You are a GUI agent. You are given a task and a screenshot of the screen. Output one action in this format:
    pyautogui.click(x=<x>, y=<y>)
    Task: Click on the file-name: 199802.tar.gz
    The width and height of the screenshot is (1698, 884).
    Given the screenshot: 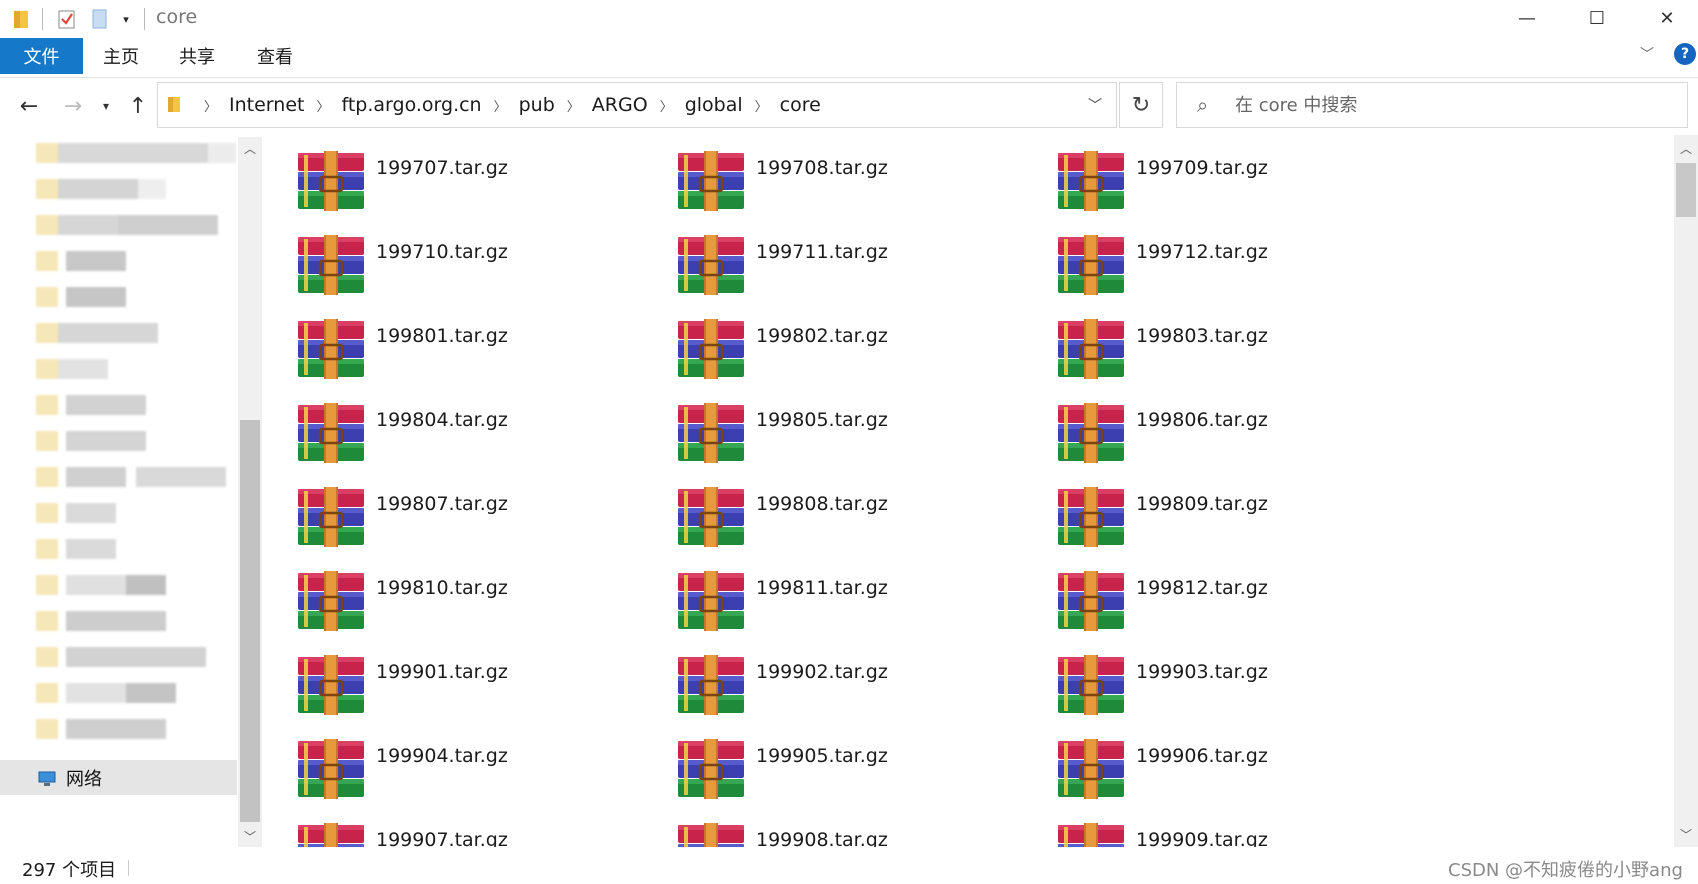 What is the action you would take?
    pyautogui.click(x=822, y=336)
    